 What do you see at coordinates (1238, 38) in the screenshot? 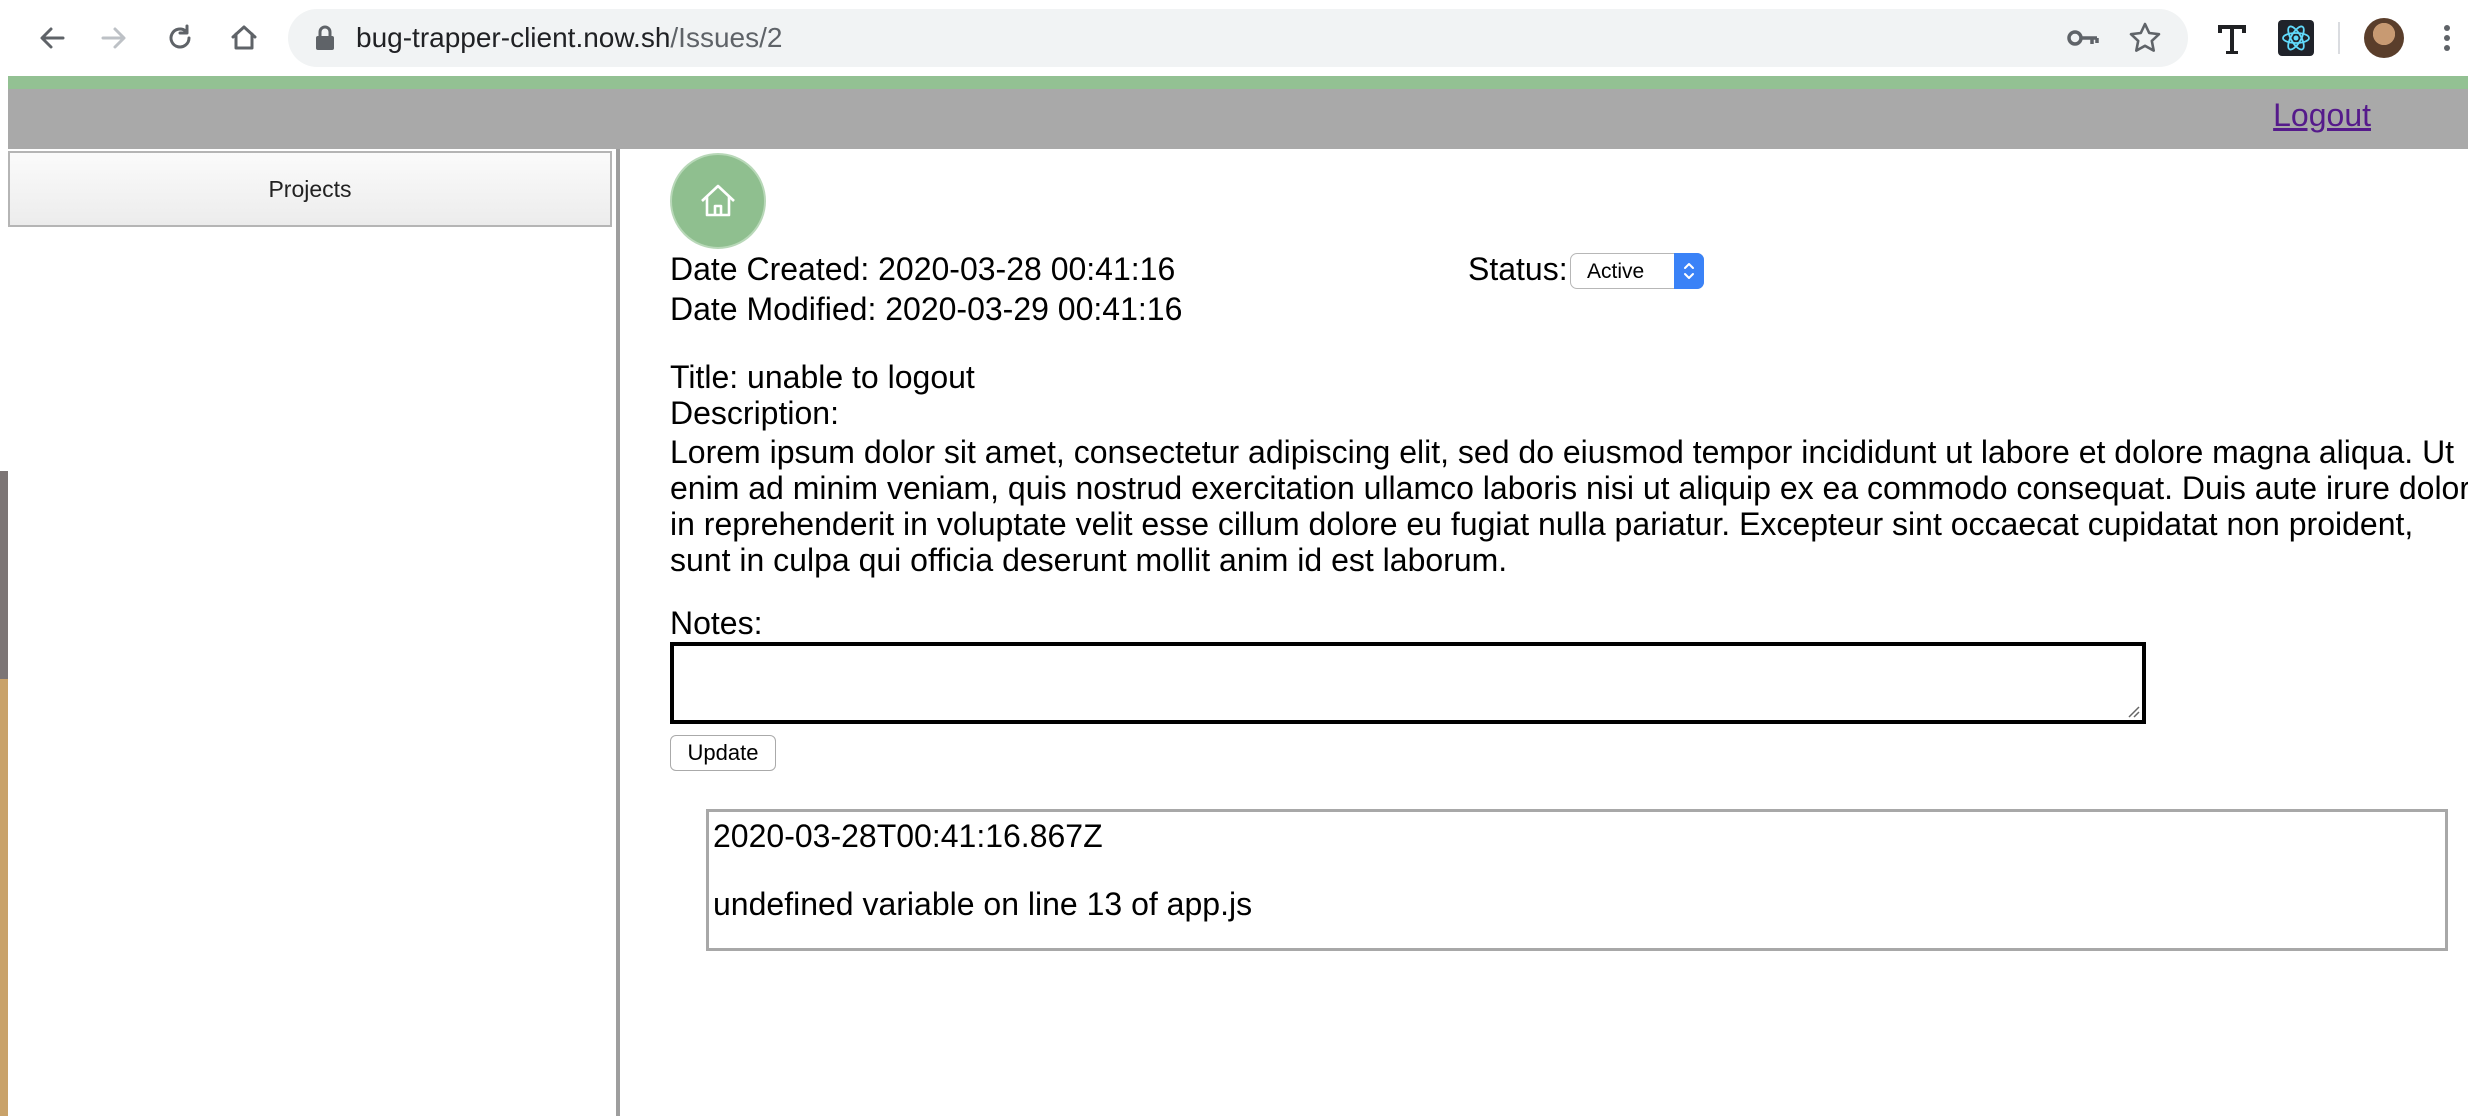
I see `address-bar: bug-trapper-client.now.sh/Issues/2` at bounding box center [1238, 38].